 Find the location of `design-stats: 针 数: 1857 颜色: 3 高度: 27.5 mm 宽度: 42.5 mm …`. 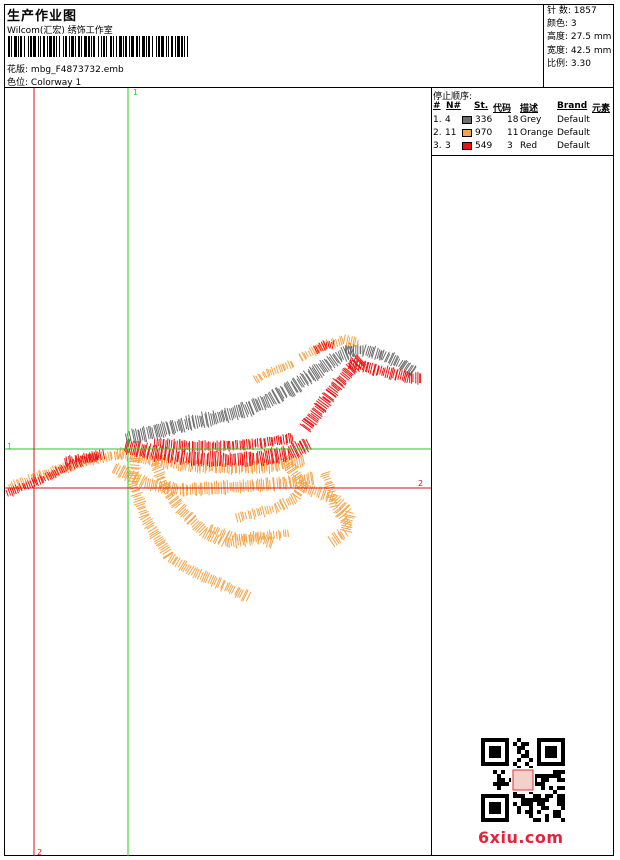

design-stats: 针 数: 1857 颜色: 3 高度: 27.5 mm 宽度: 42.5 mm … is located at coordinates (579, 38).